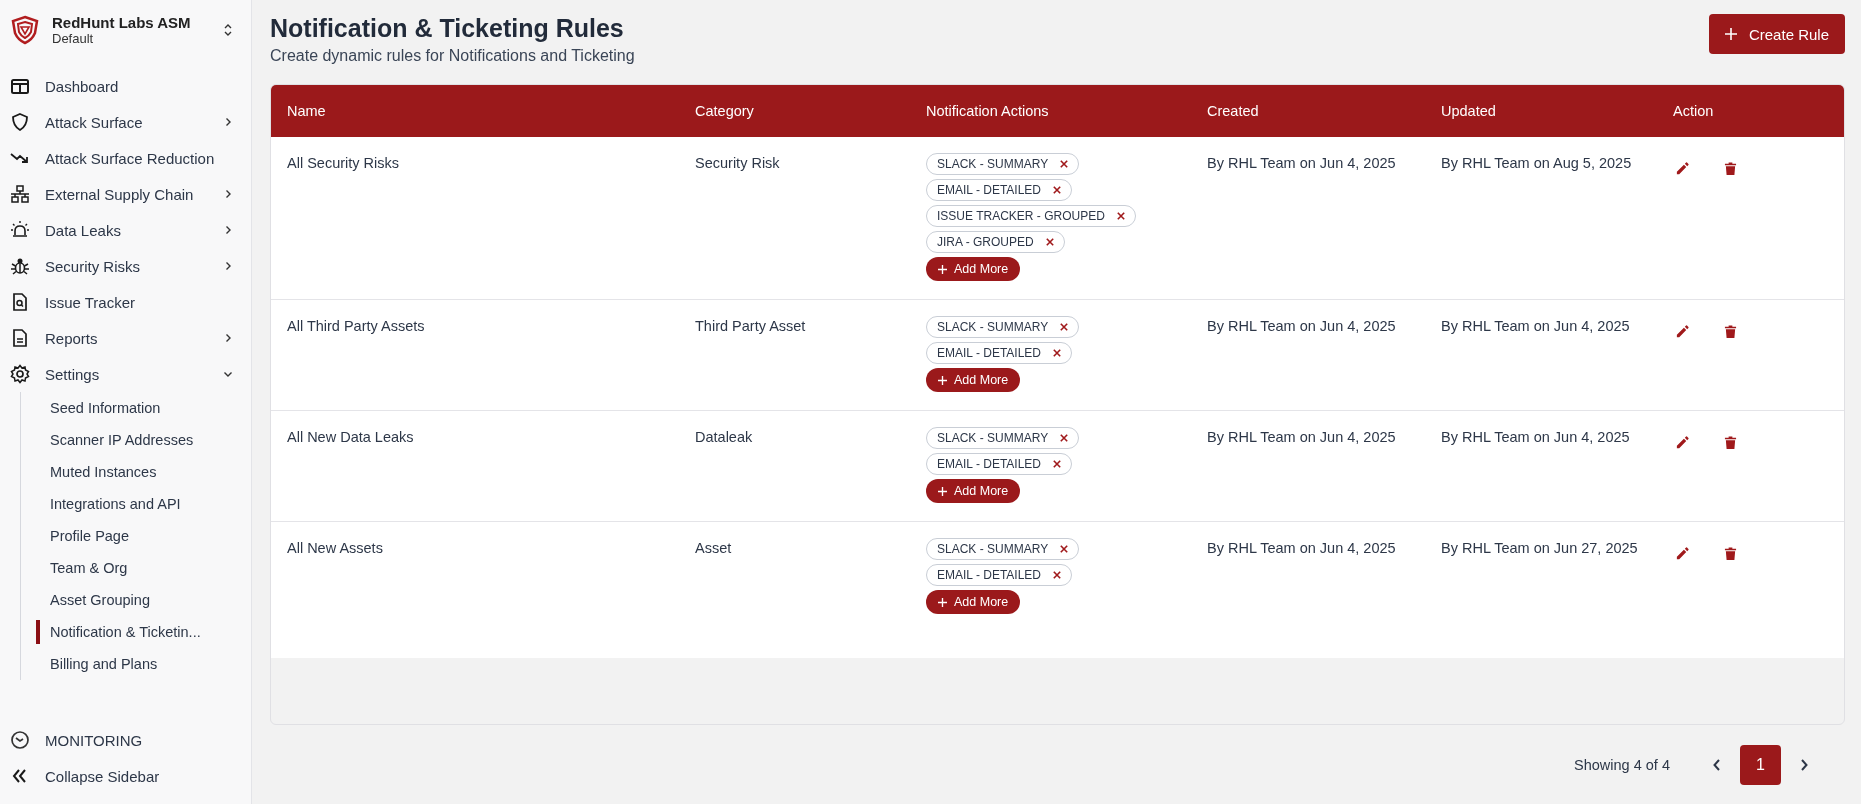 This screenshot has width=1861, height=804. Describe the element at coordinates (343, 163) in the screenshot. I see `table-cell-text: All Security Risks` at that location.